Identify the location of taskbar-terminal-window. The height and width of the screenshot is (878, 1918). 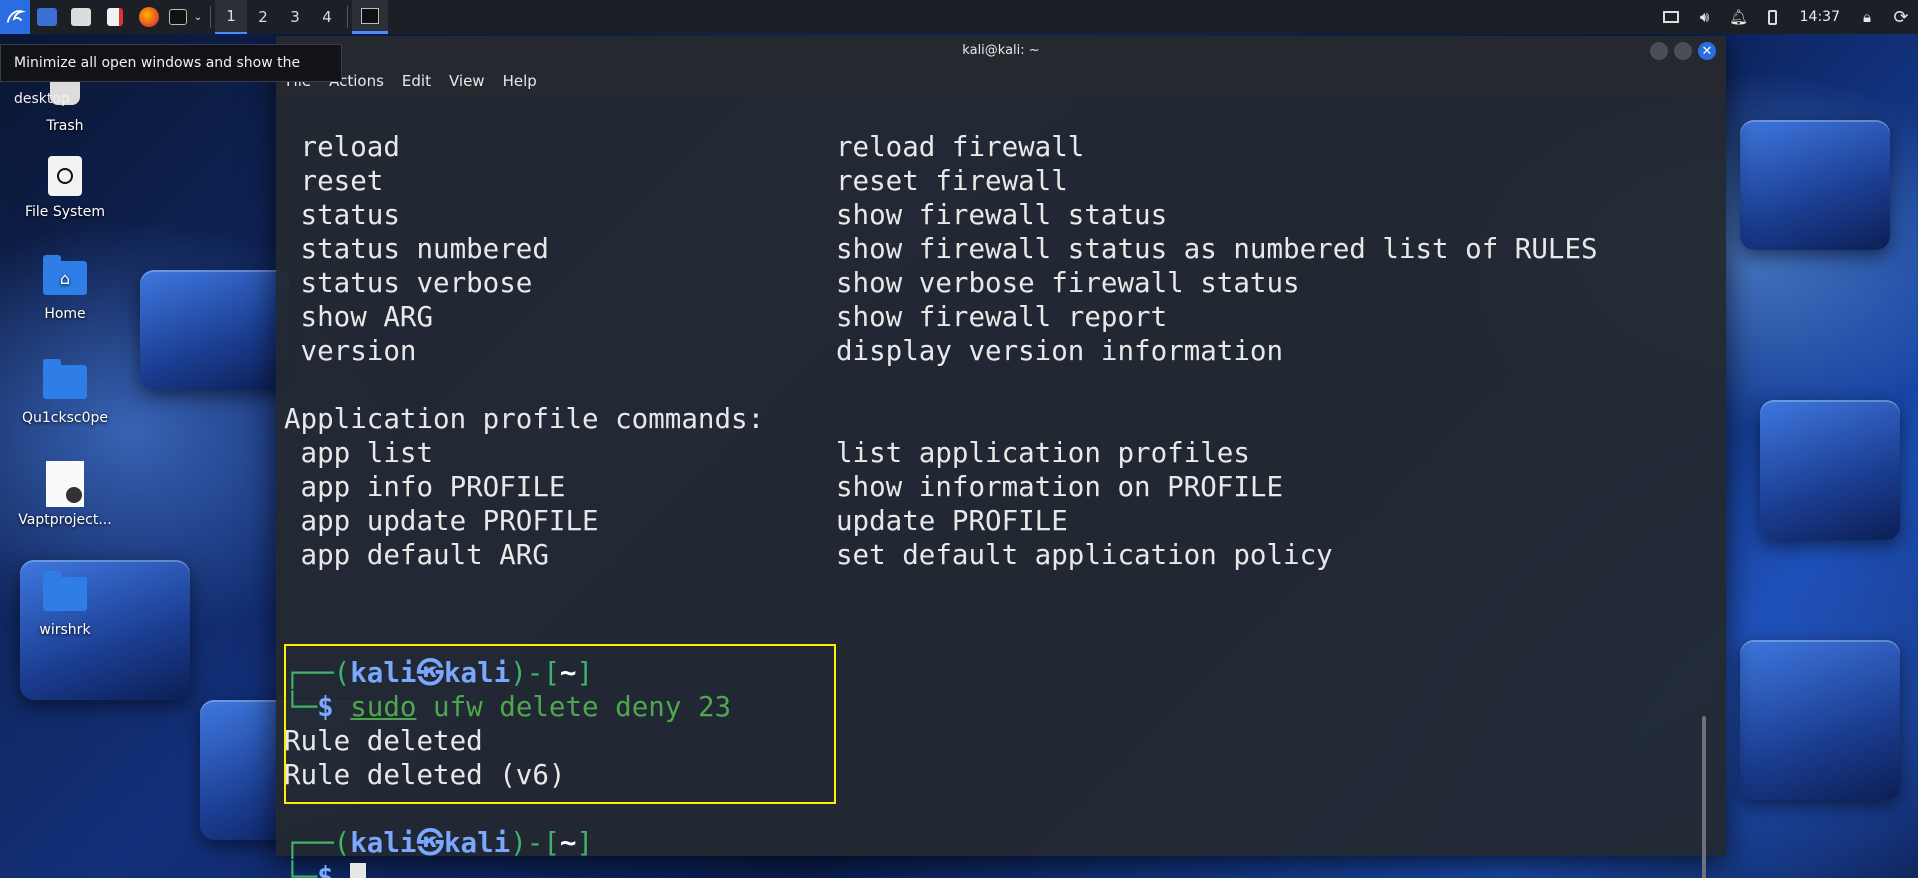
(370, 17).